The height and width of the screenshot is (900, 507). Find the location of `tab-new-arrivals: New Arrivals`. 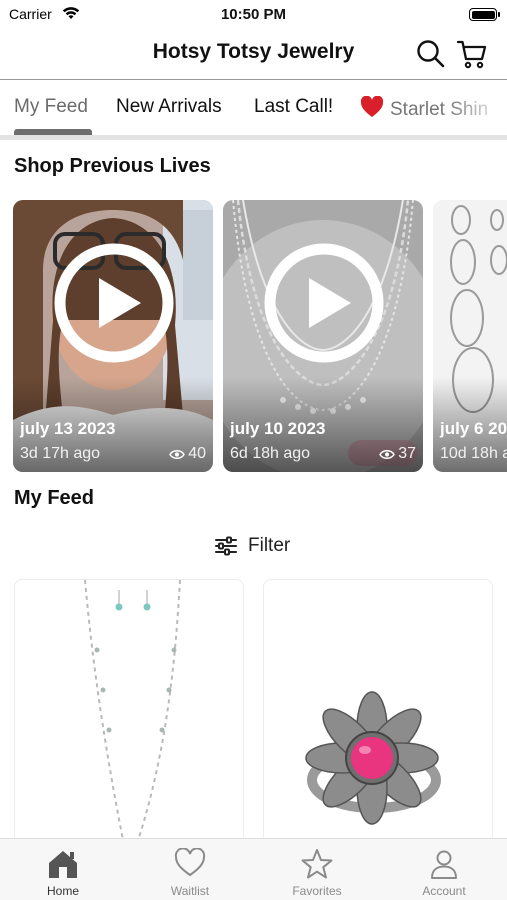

tab-new-arrivals: New Arrivals is located at coordinates (169, 107).